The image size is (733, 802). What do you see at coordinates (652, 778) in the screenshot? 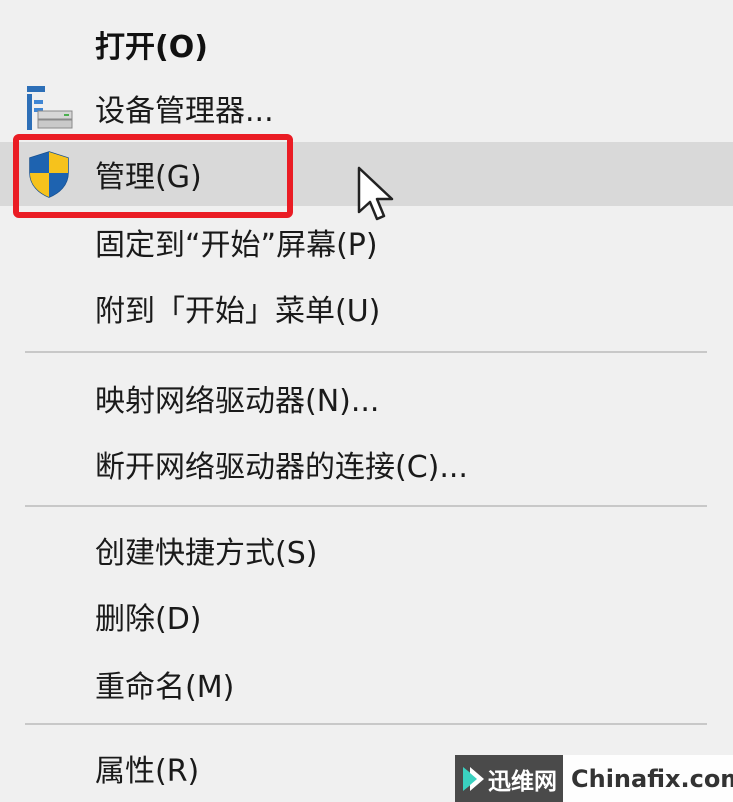
I see `watermark-site: Chinafix.com` at bounding box center [652, 778].